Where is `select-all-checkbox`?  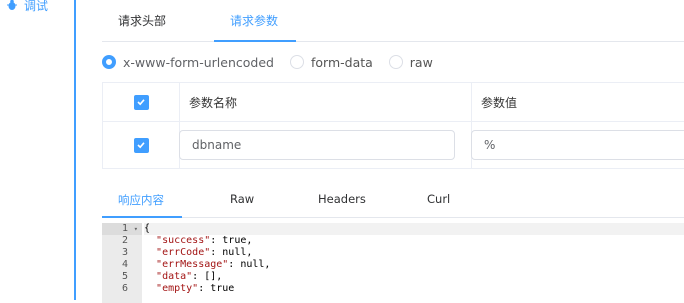 select-all-checkbox is located at coordinates (141, 102).